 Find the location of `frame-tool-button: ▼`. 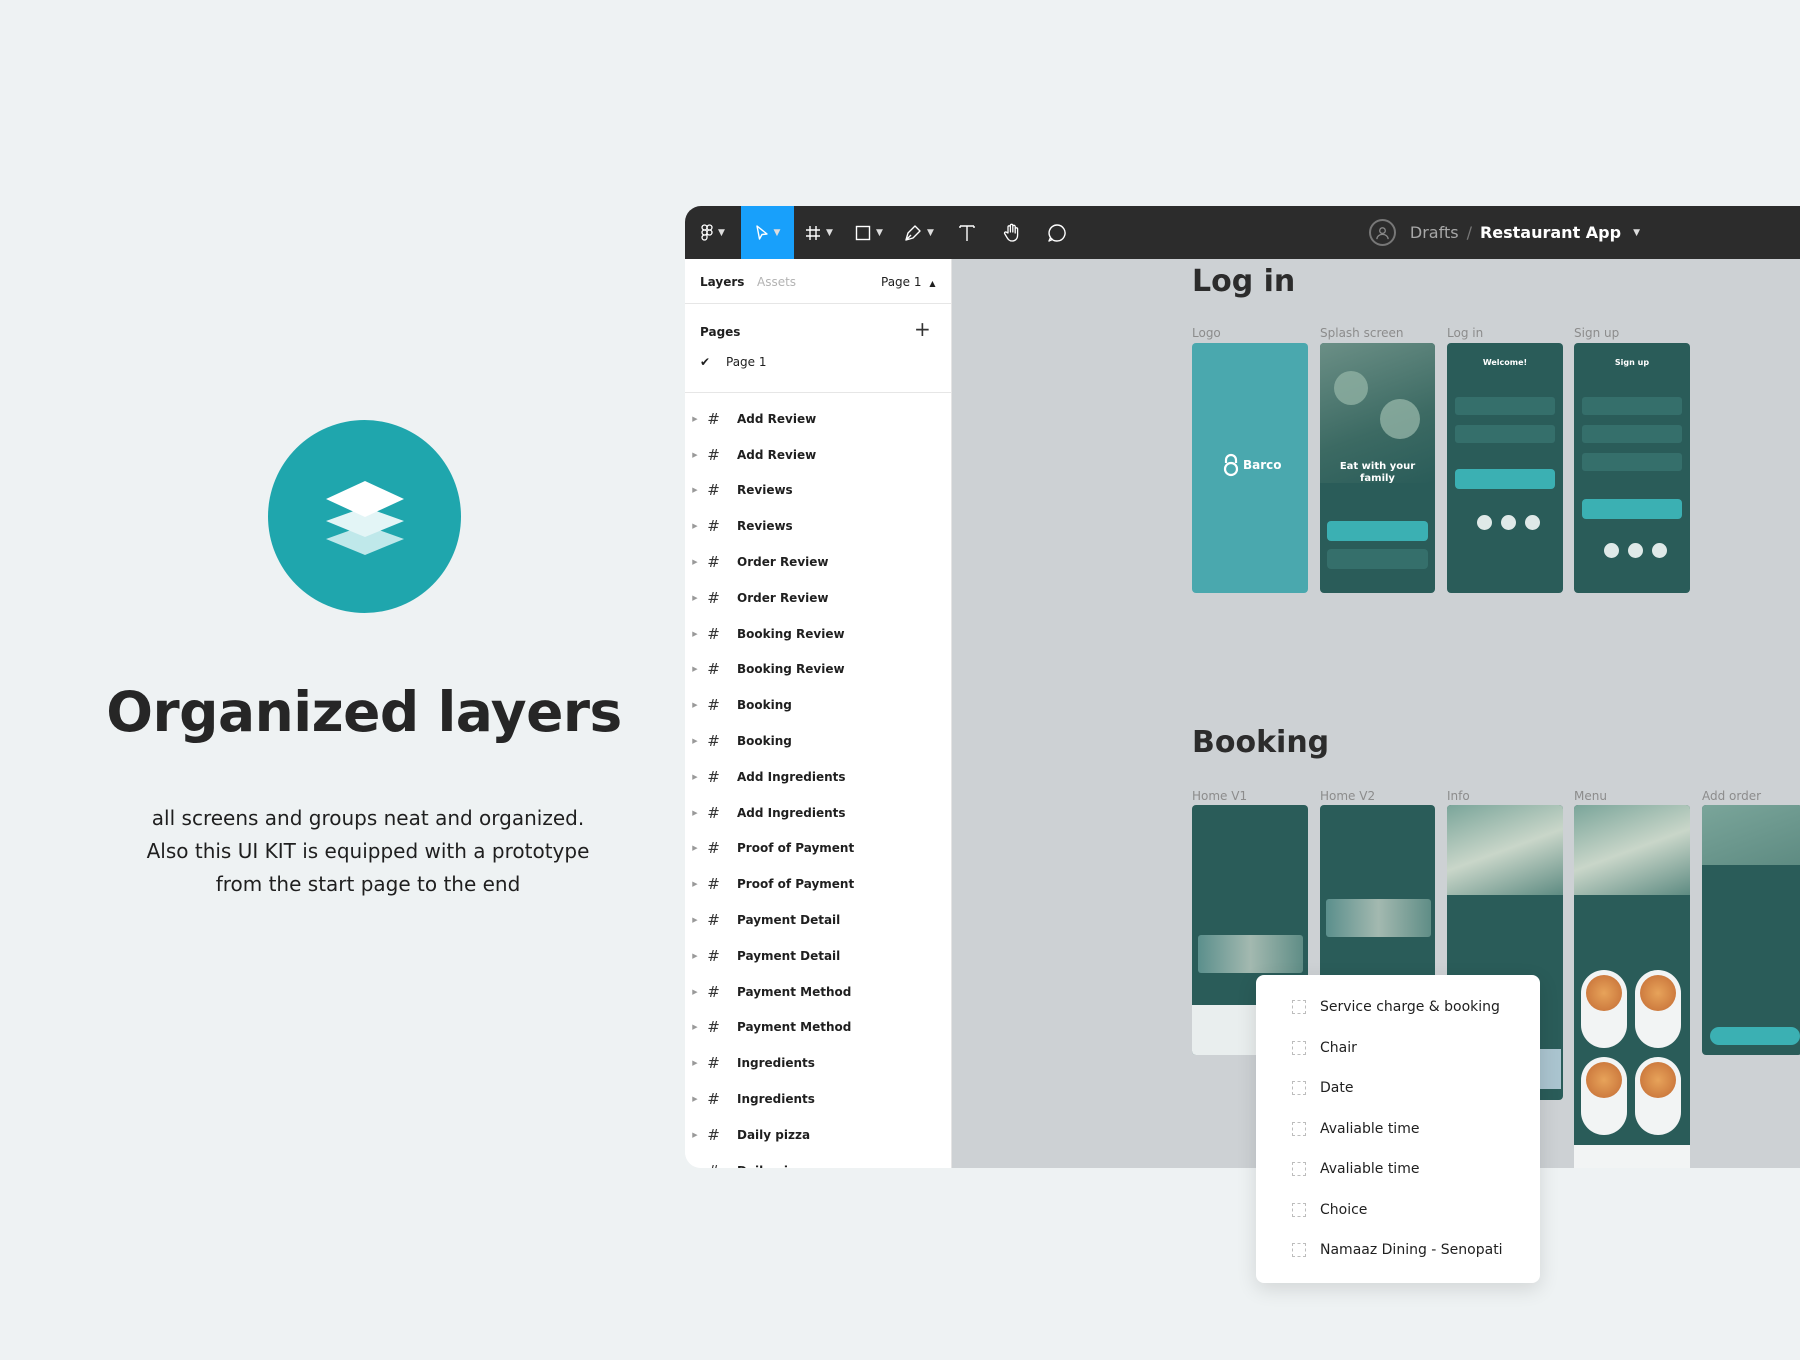

frame-tool-button: ▼ is located at coordinates (819, 232).